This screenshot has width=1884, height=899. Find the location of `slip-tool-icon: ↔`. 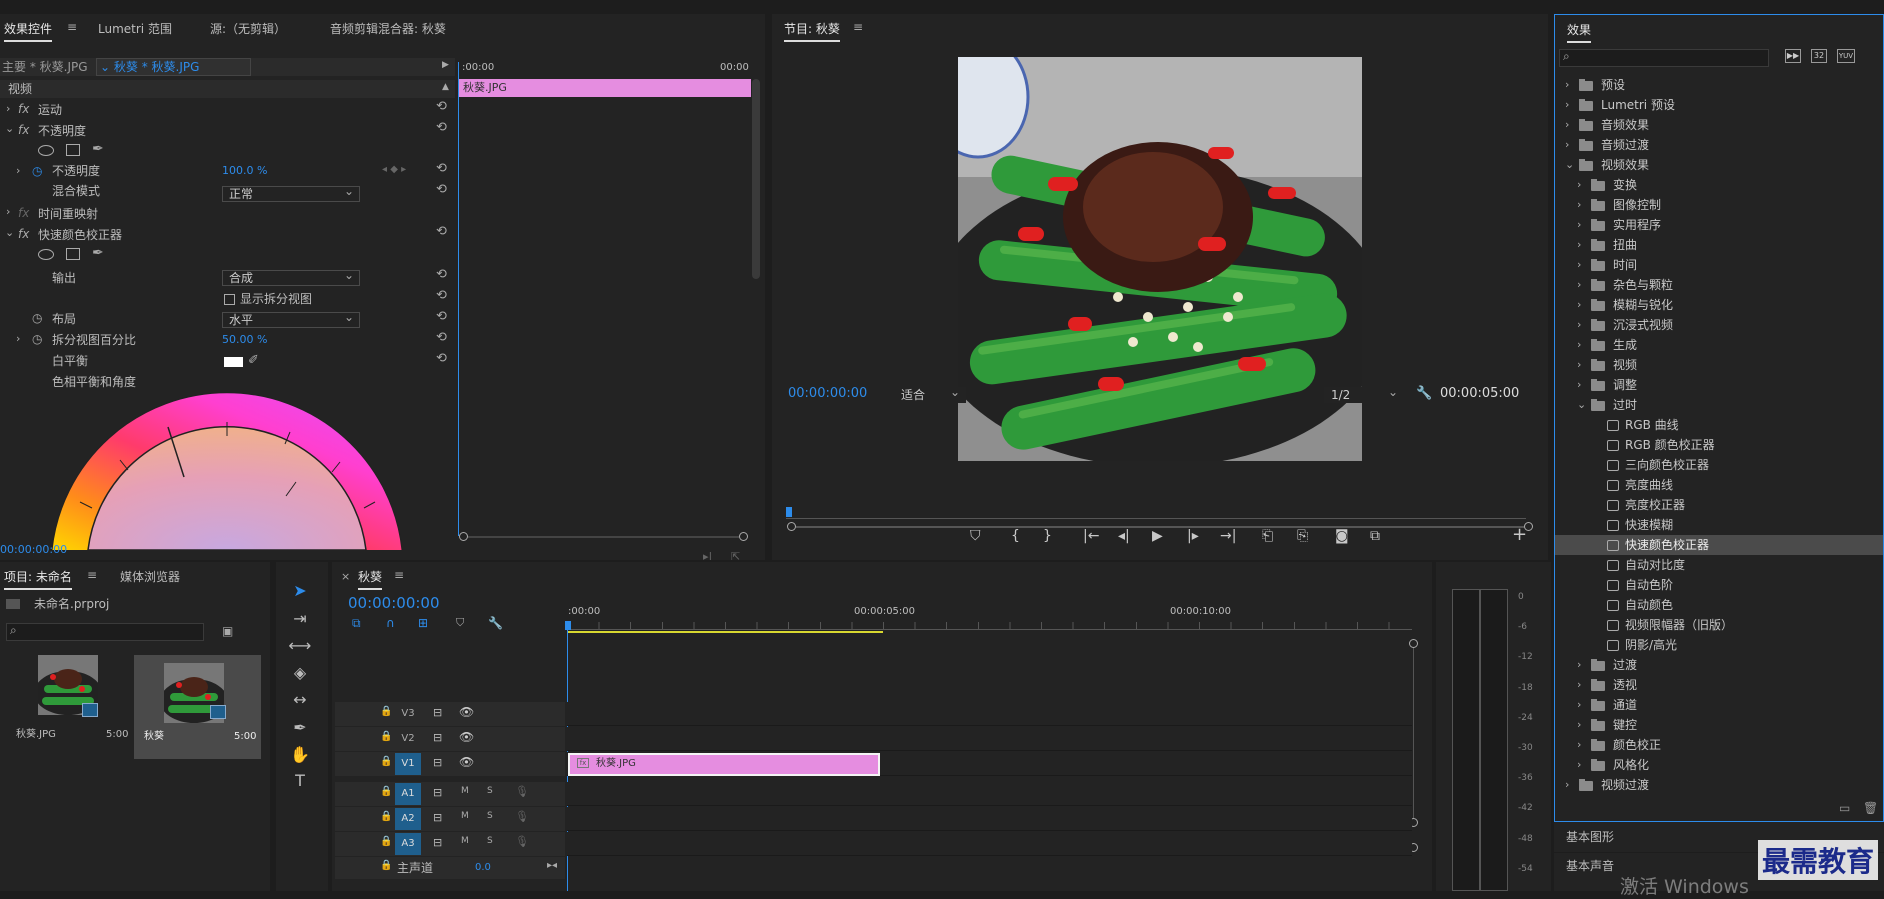

slip-tool-icon: ↔ is located at coordinates (300, 700).